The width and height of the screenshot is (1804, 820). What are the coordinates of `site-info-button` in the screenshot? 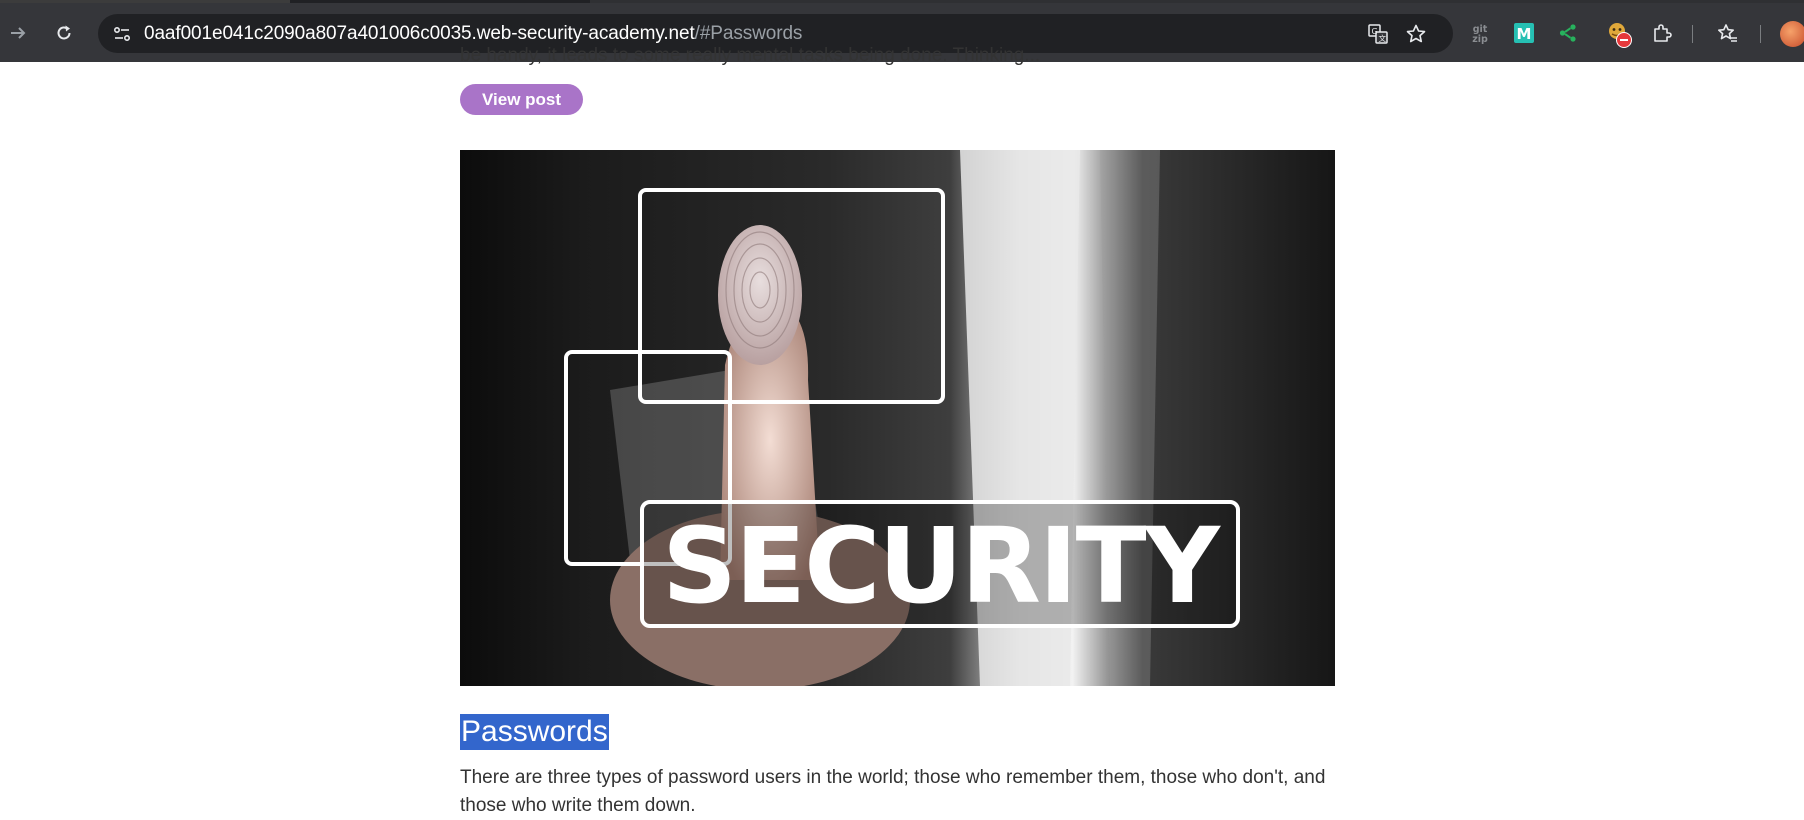 It's located at (121, 33).